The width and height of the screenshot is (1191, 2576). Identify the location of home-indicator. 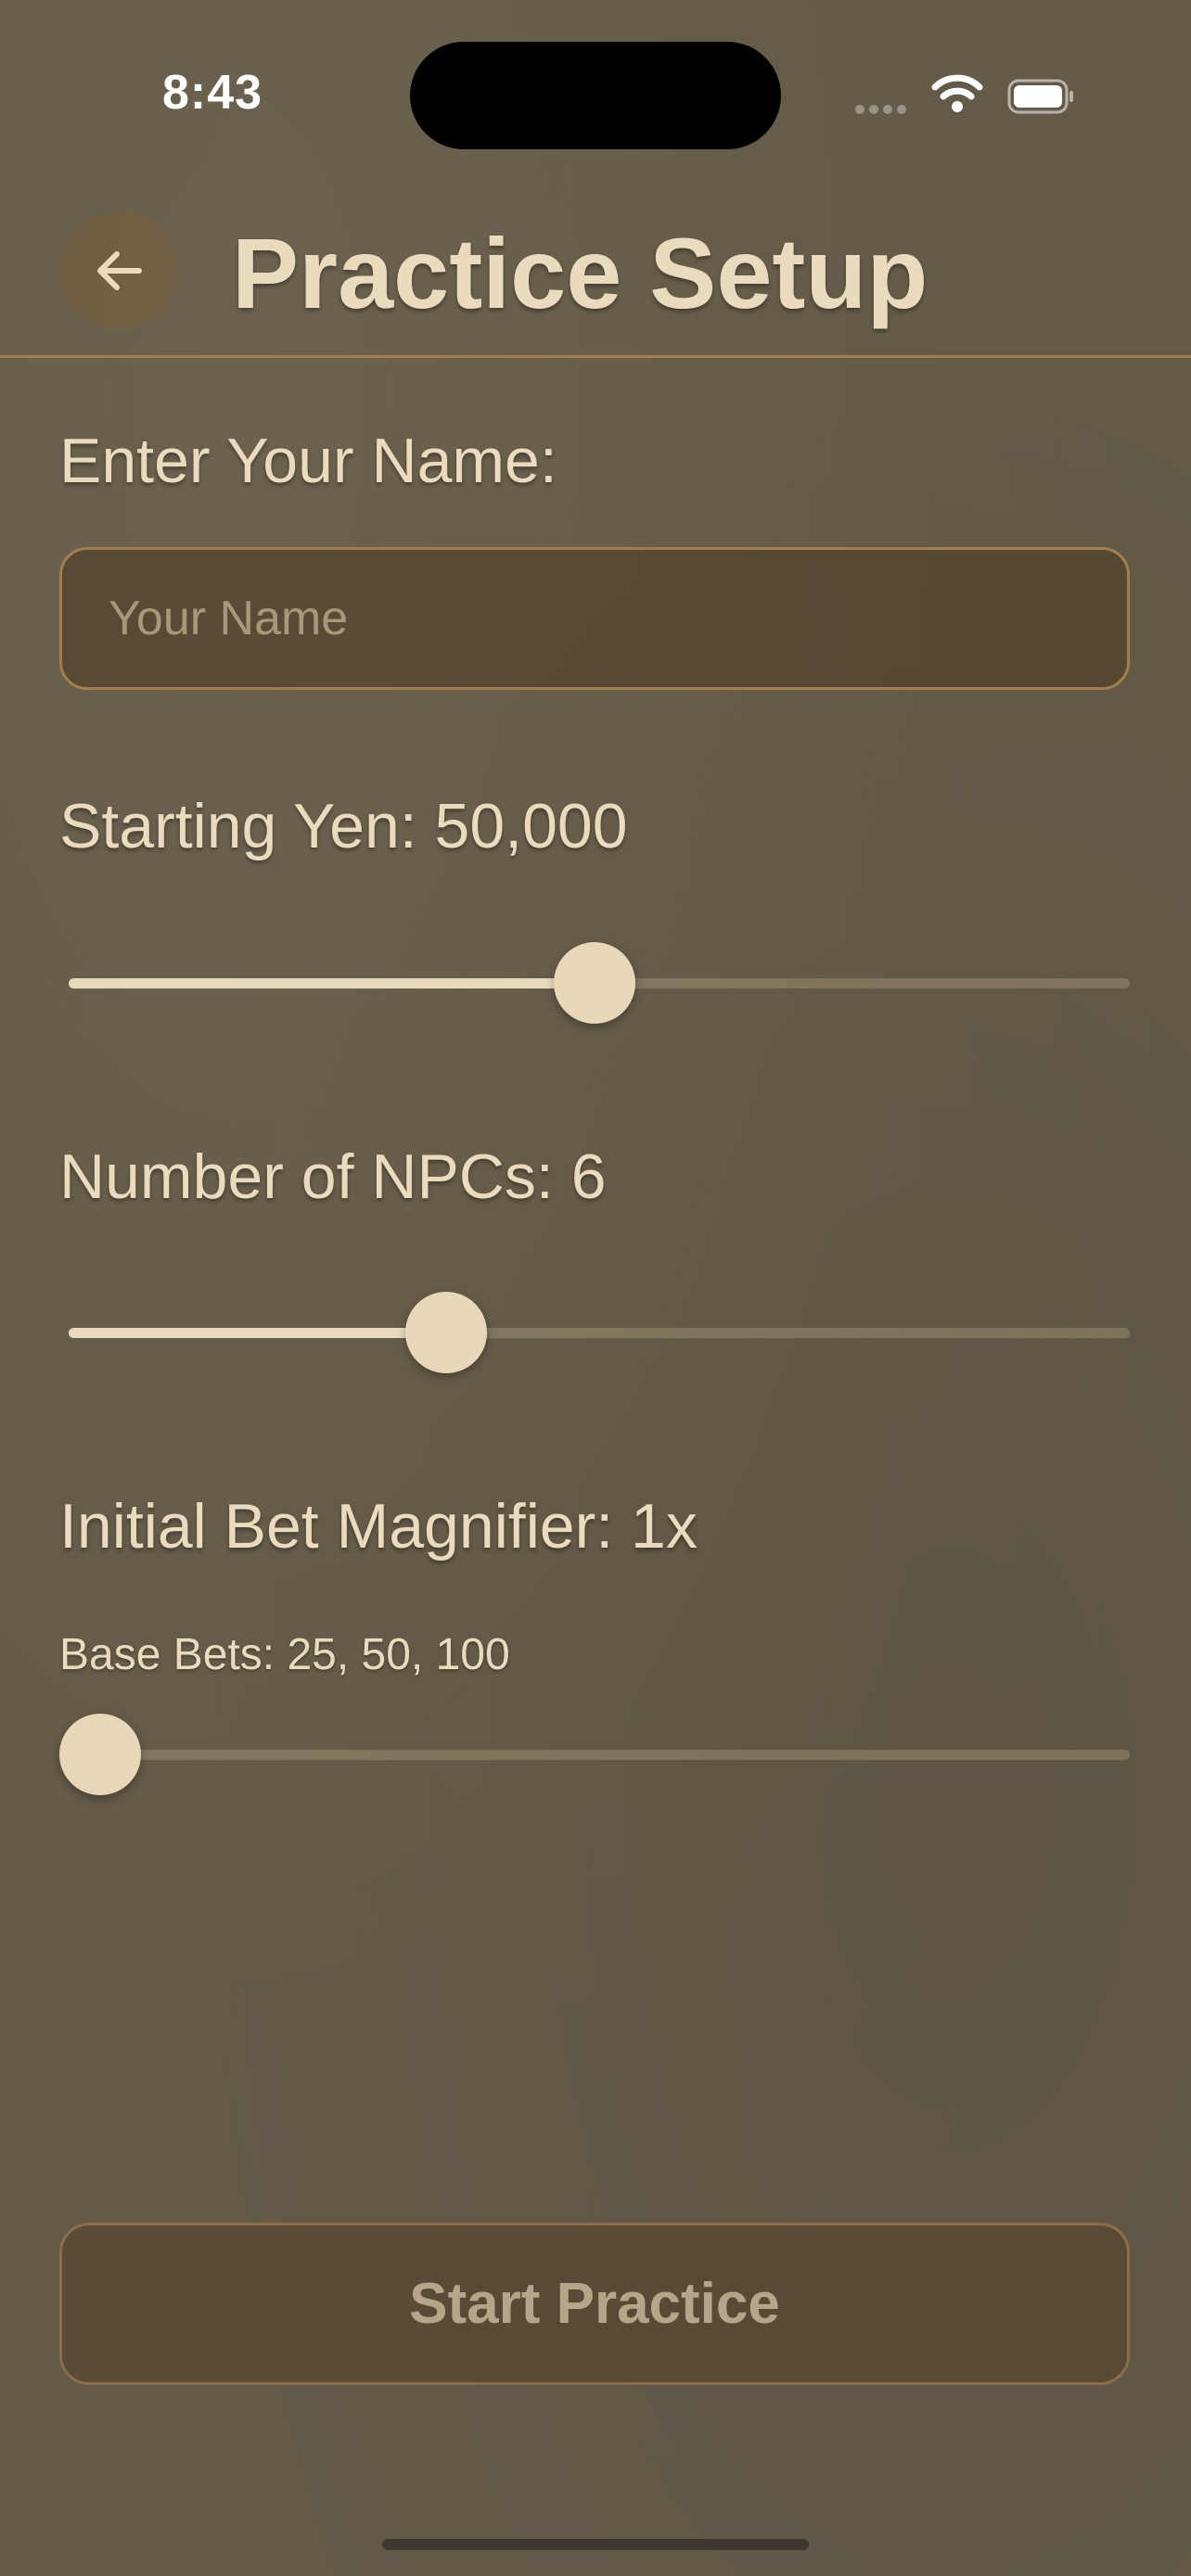
(595, 2544).